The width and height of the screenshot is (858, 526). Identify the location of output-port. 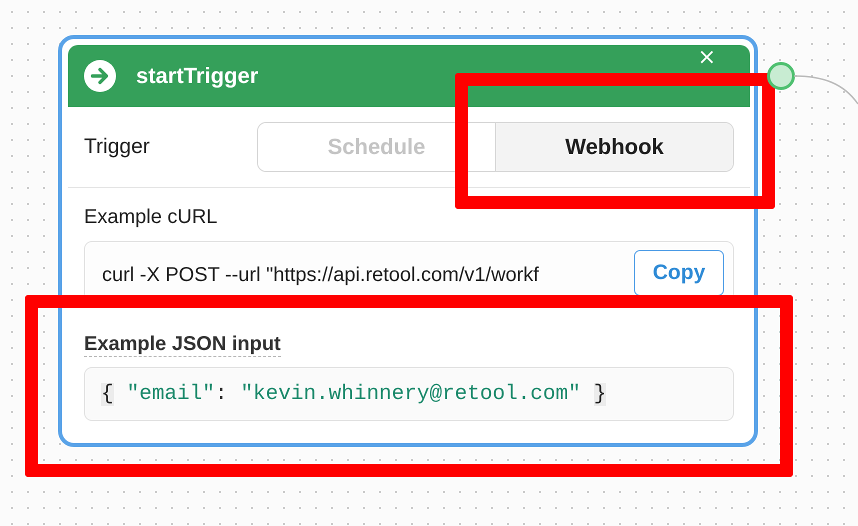
(781, 76).